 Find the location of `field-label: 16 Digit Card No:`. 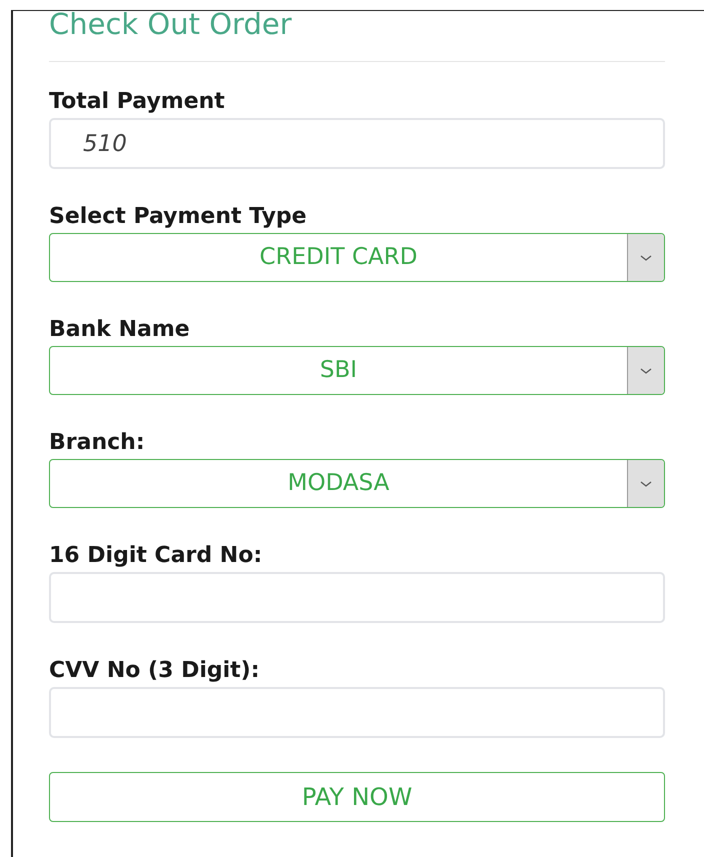

field-label: 16 Digit Card No: is located at coordinates (156, 556).